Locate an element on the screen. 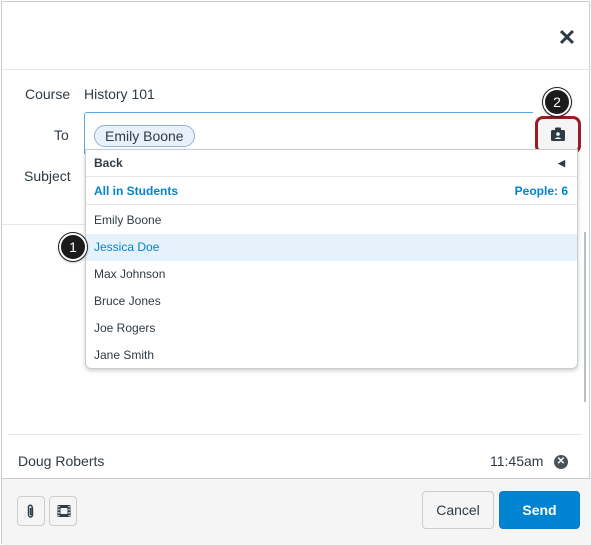  callout-marker-1: 1 is located at coordinates (73, 247).